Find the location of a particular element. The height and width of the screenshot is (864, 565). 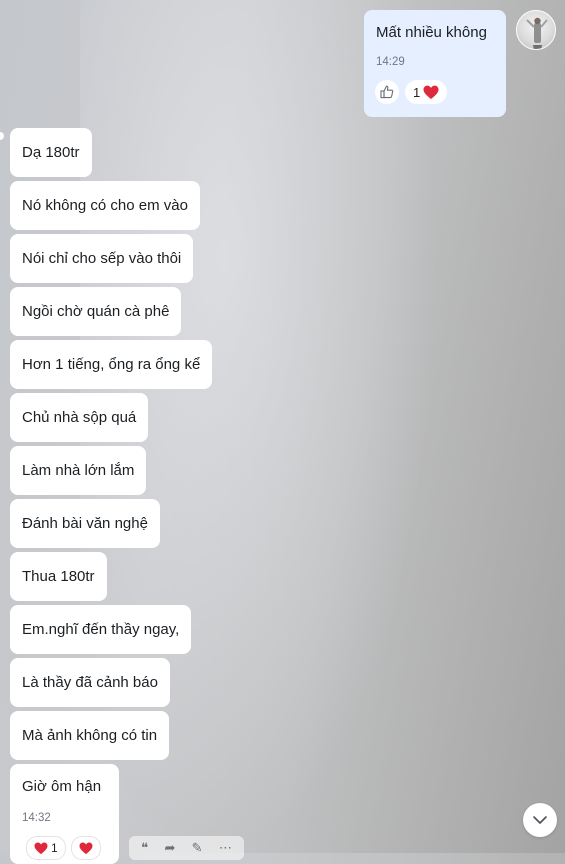

incoming-message: Làm nhà lớn lắm is located at coordinates (78, 470).